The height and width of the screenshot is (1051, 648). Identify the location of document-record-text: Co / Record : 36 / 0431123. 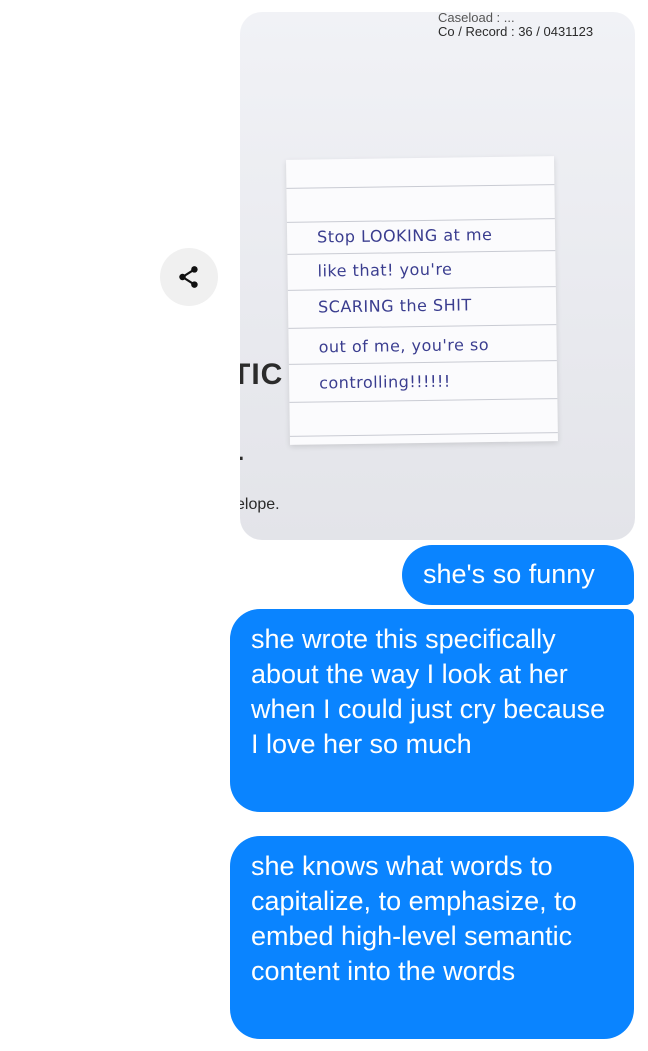
(516, 31).